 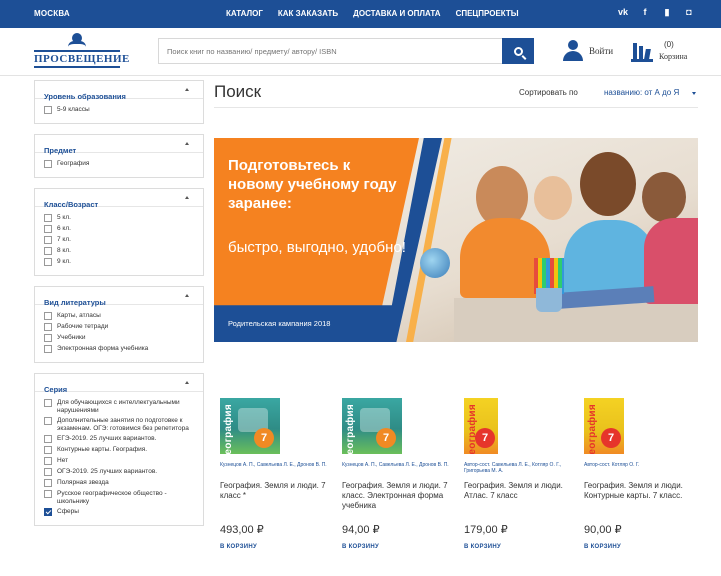 What do you see at coordinates (52, 13) in the screenshot?
I see `city-selector: МОСКВА` at bounding box center [52, 13].